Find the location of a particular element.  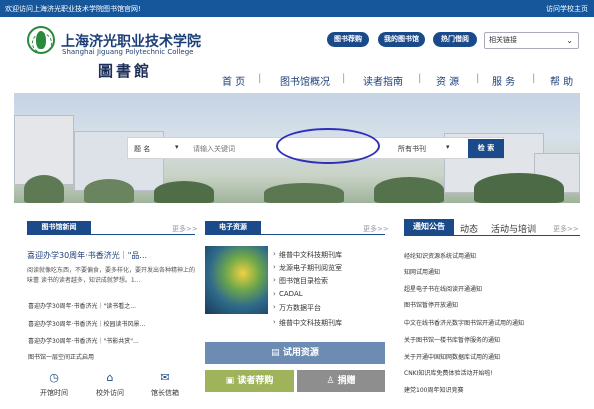

collection-select: 所有书刊 is located at coordinates (412, 149).